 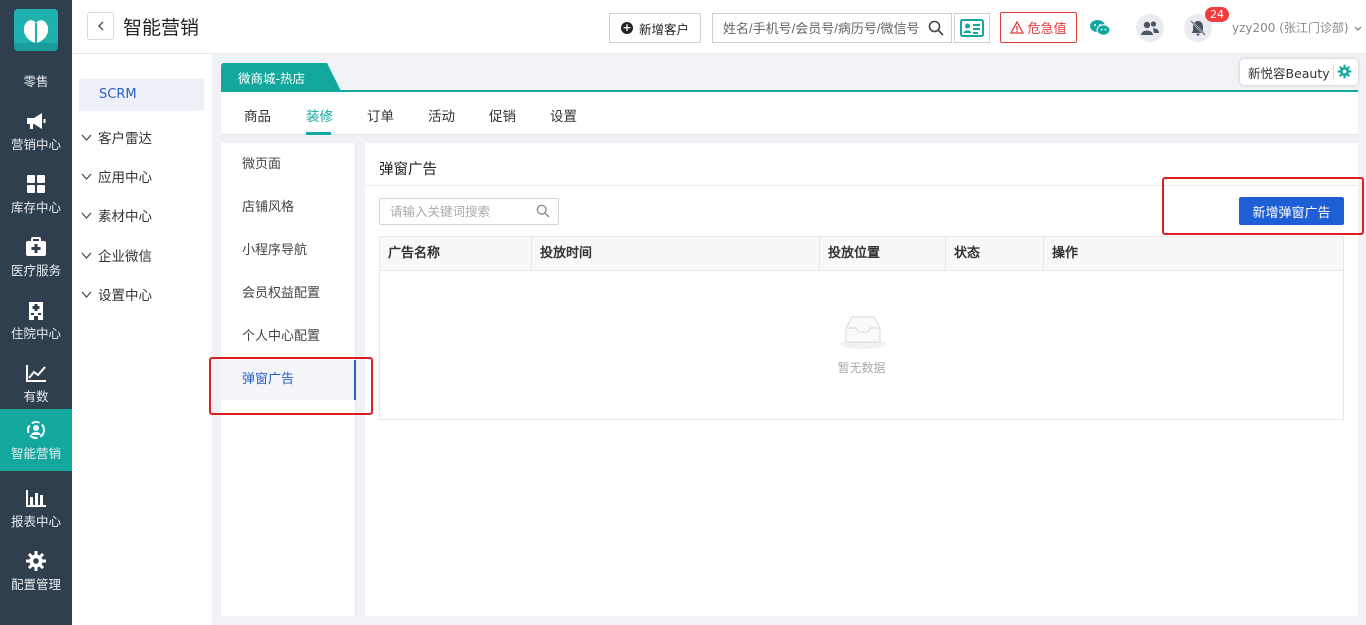 I want to click on nav-item-marketing-center: 营销中心, so click(x=36, y=131).